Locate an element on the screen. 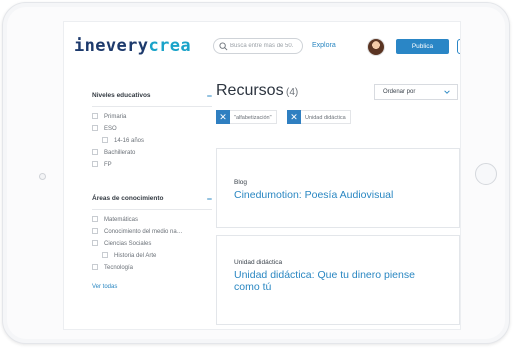  resource-title: Cinedumotion: Poesía Audiovisual is located at coordinates (334, 195).